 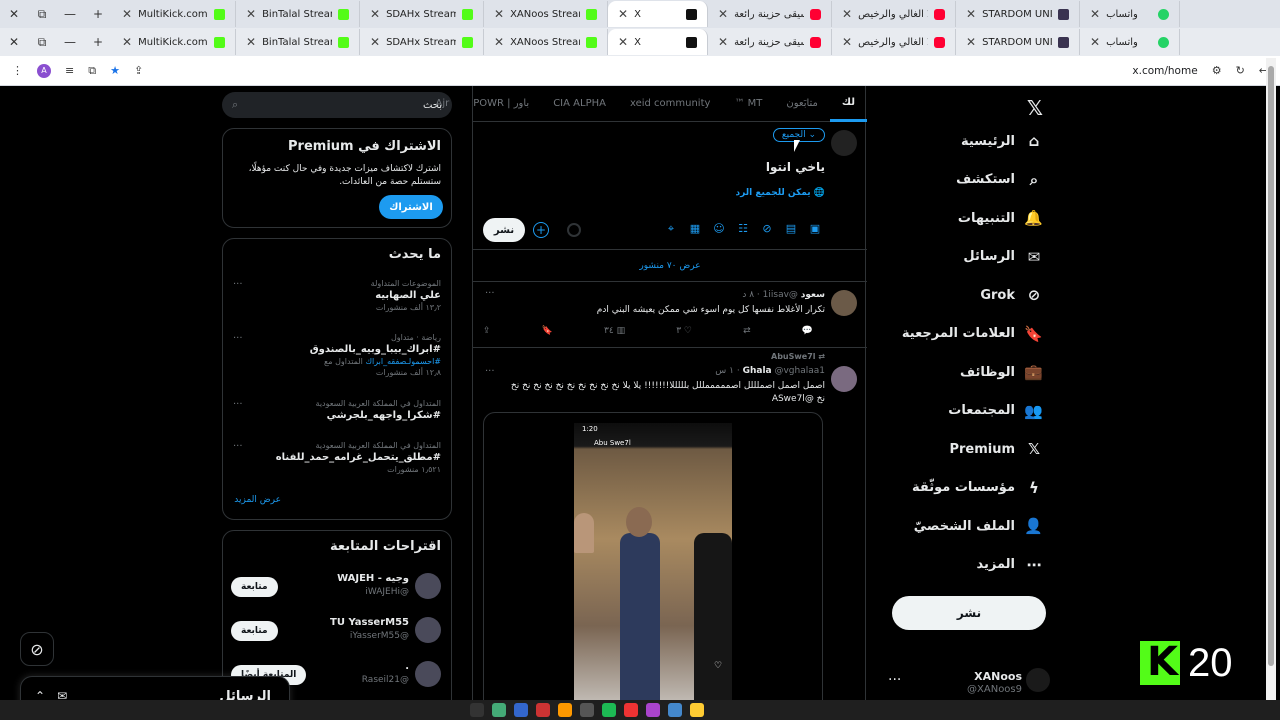 I want to click on nav-item-search: ⌕ استكشف, so click(x=999, y=180).